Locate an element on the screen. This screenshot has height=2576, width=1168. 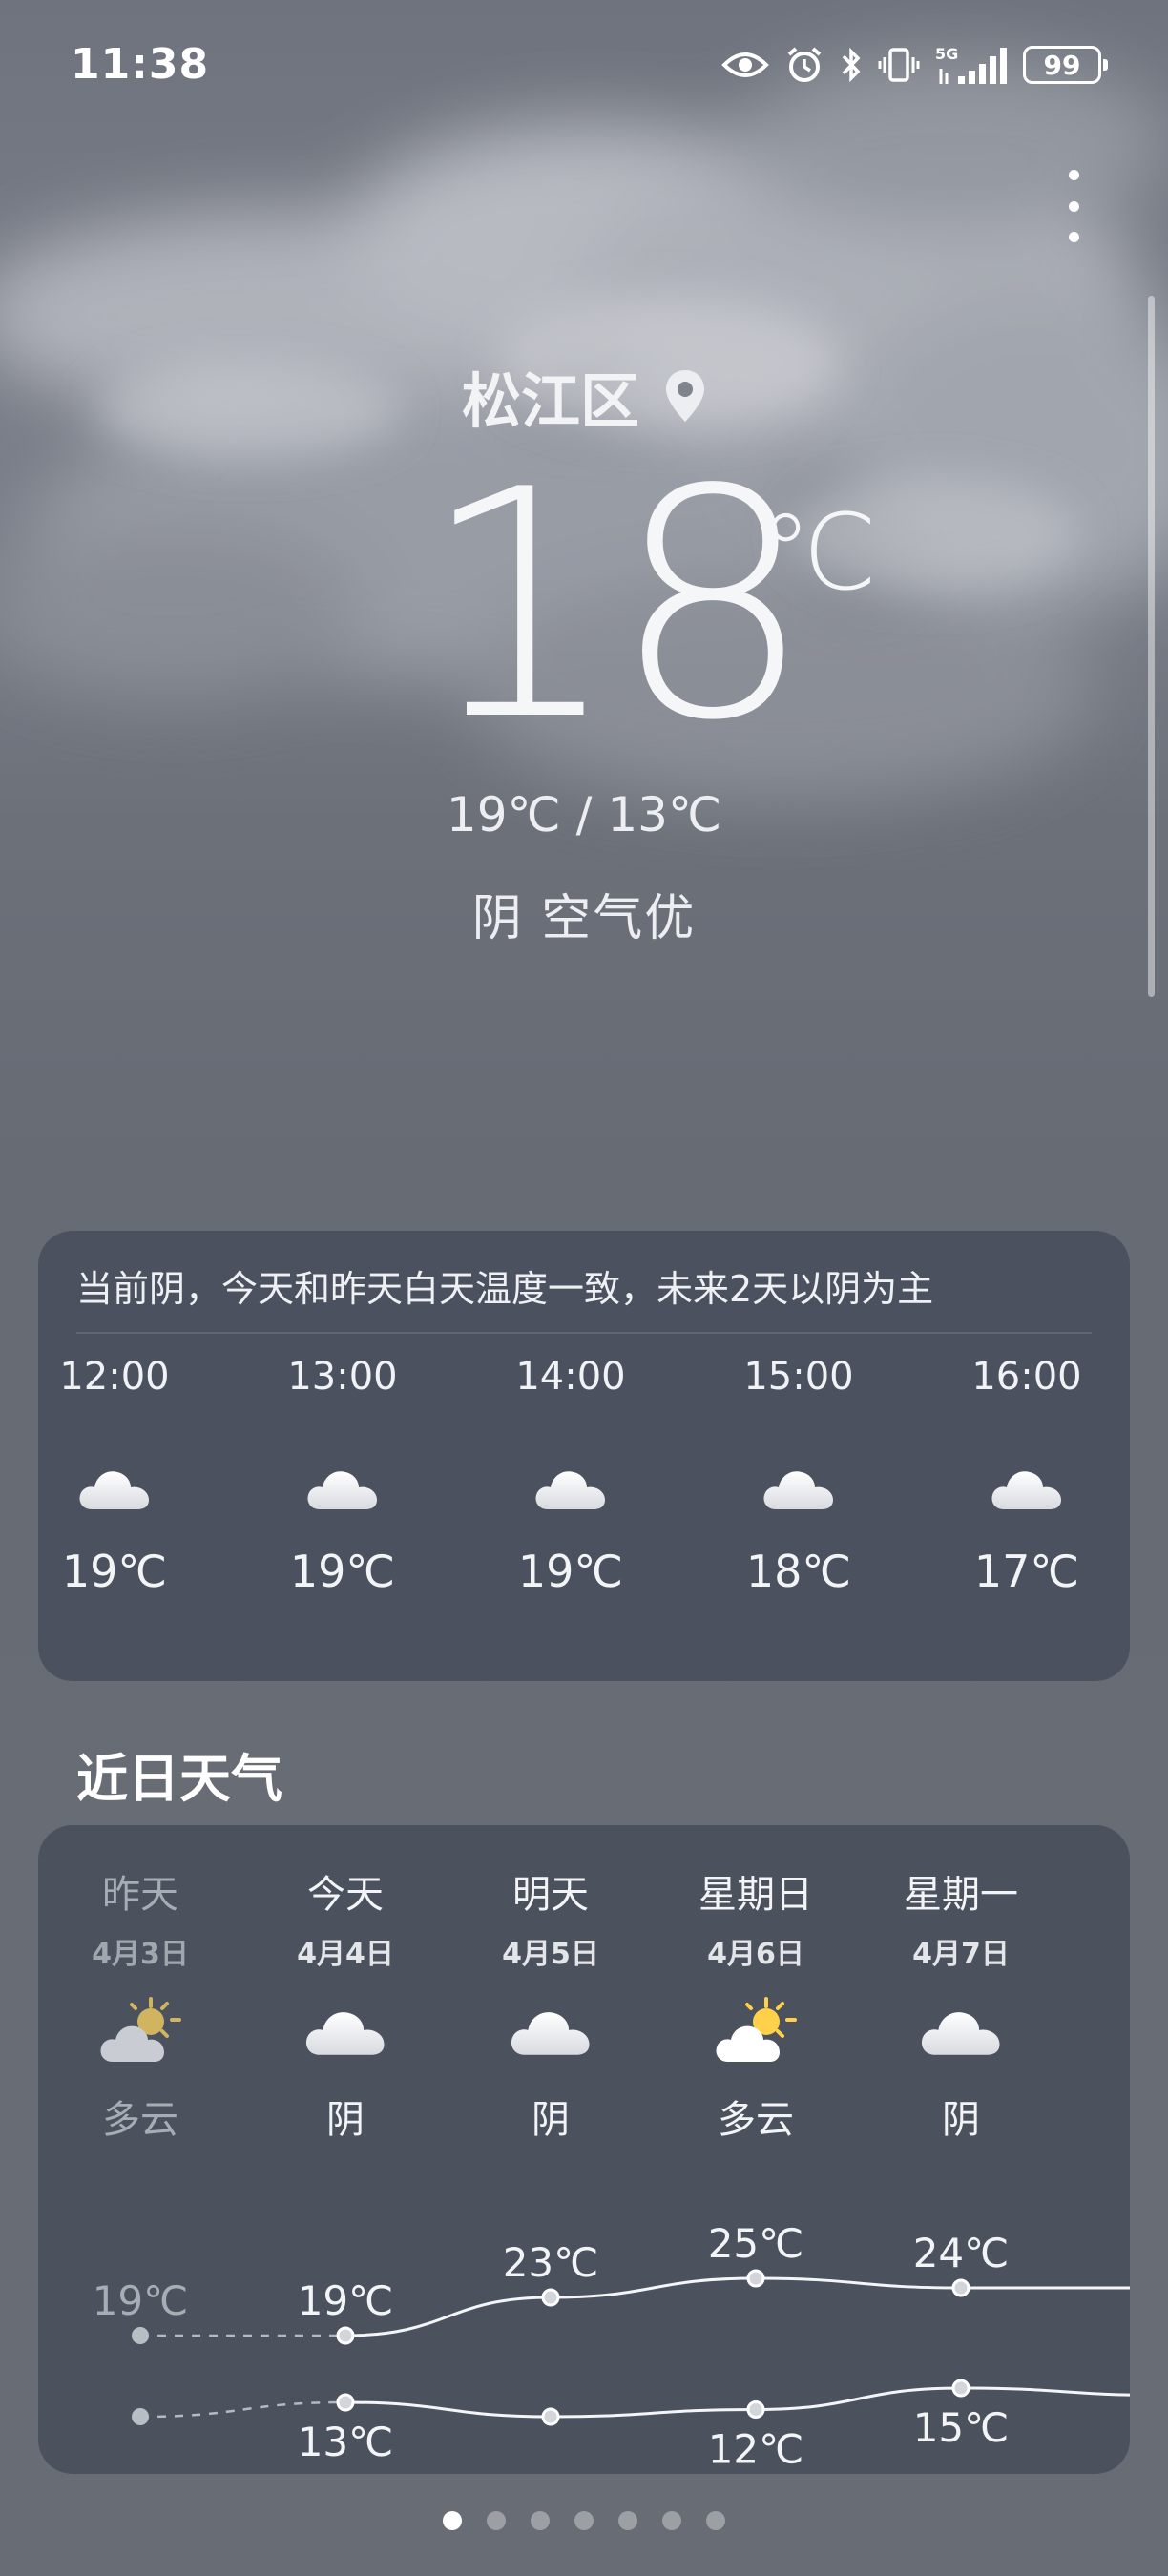
status-icons: 5G 99 is located at coordinates (914, 65).